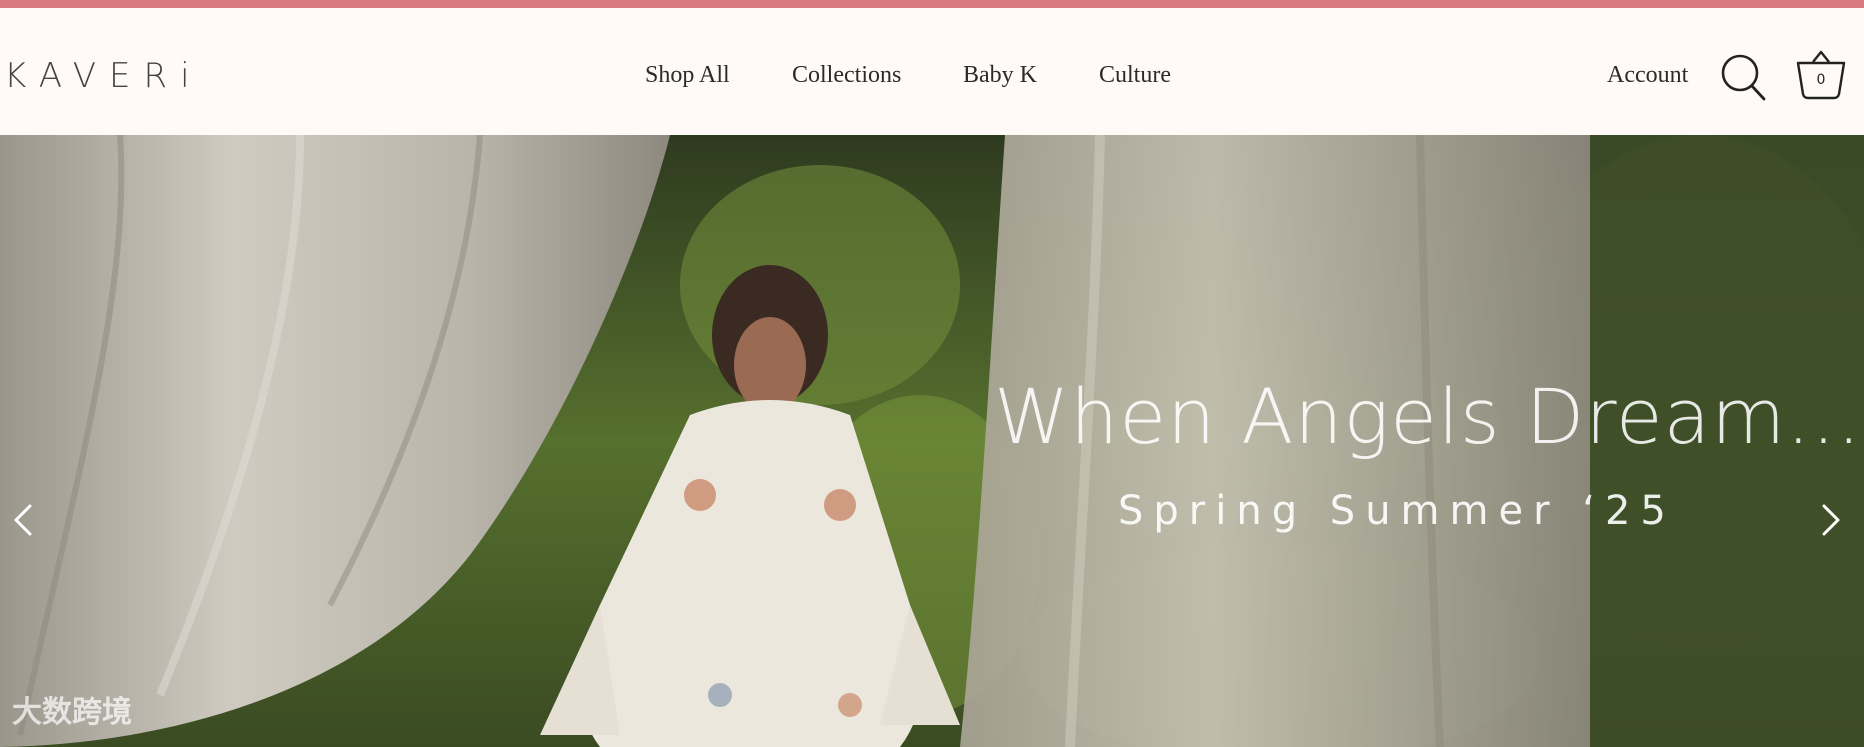 The height and width of the screenshot is (747, 1864). Describe the element at coordinates (846, 75) in the screenshot. I see `nav-item-collections: Collections` at that location.